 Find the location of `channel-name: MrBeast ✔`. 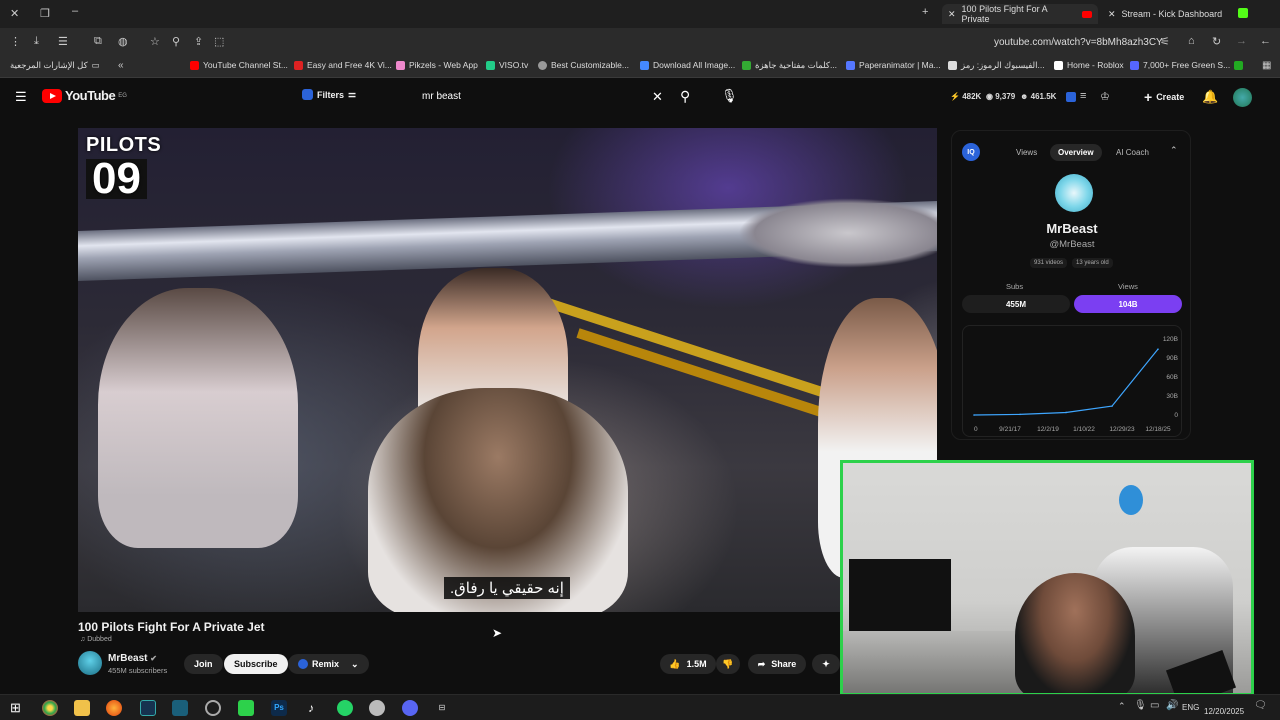

channel-name: MrBeast ✔ is located at coordinates (132, 658).